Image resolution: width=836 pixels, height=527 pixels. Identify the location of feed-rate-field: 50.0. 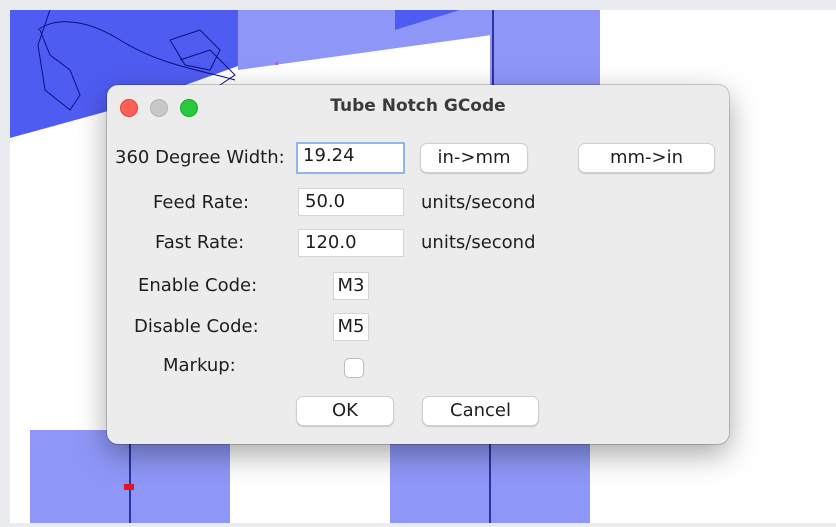
(351, 202).